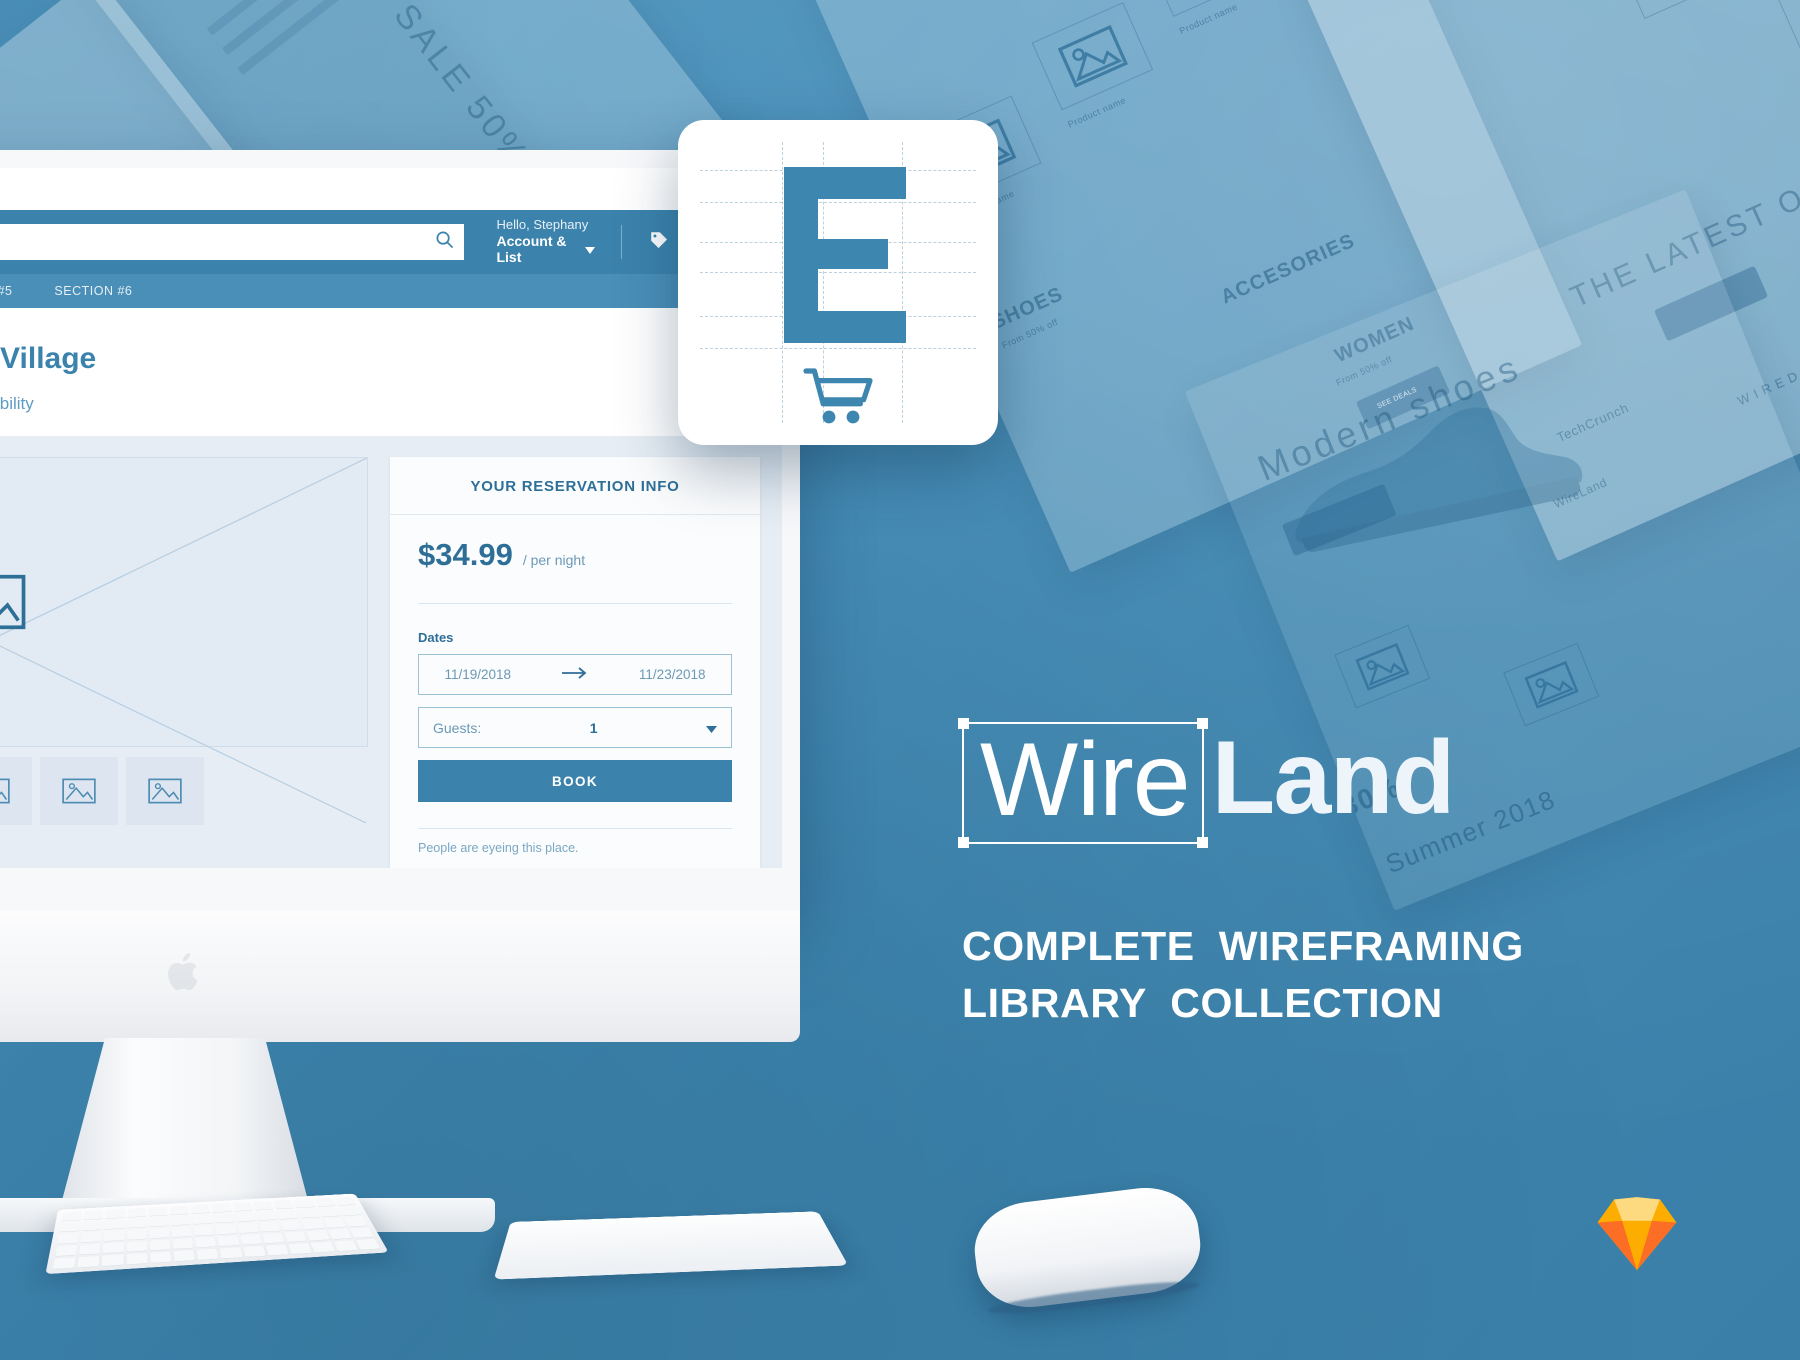  I want to click on tagline-line-2: LIBRARY COLLECTION, so click(1202, 1002).